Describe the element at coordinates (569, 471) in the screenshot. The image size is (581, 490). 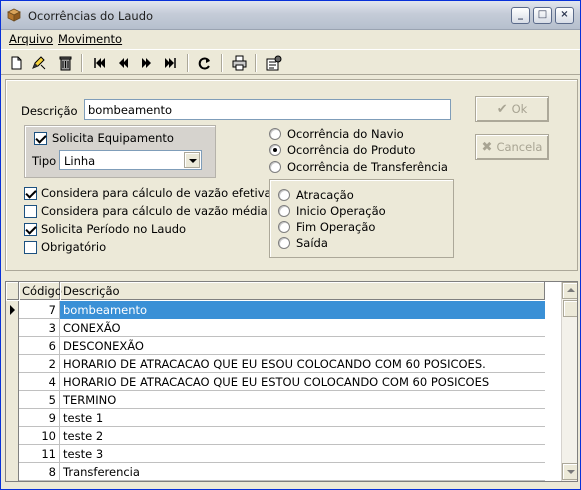
I see `scroll-down-icon` at that location.